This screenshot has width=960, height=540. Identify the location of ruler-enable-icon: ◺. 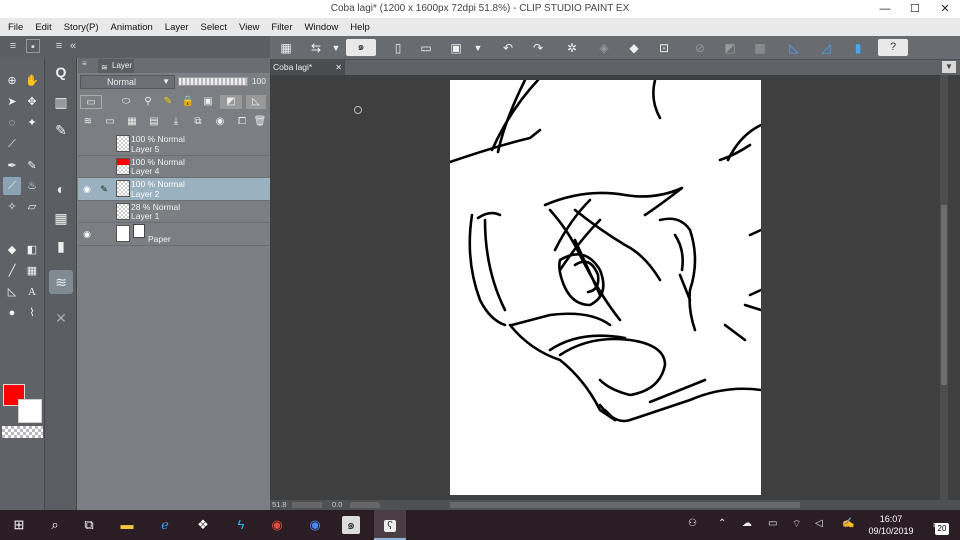
(256, 102).